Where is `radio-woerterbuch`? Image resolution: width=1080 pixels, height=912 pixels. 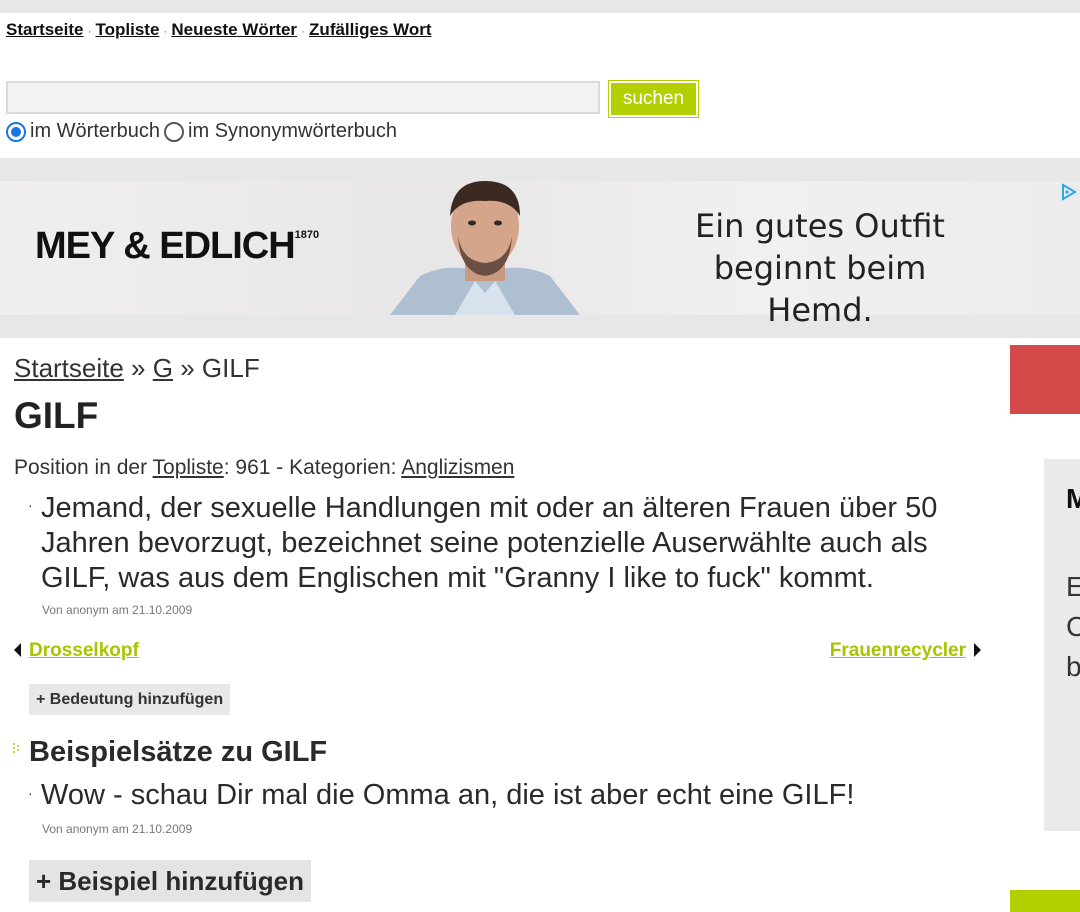
radio-woerterbuch is located at coordinates (16, 131).